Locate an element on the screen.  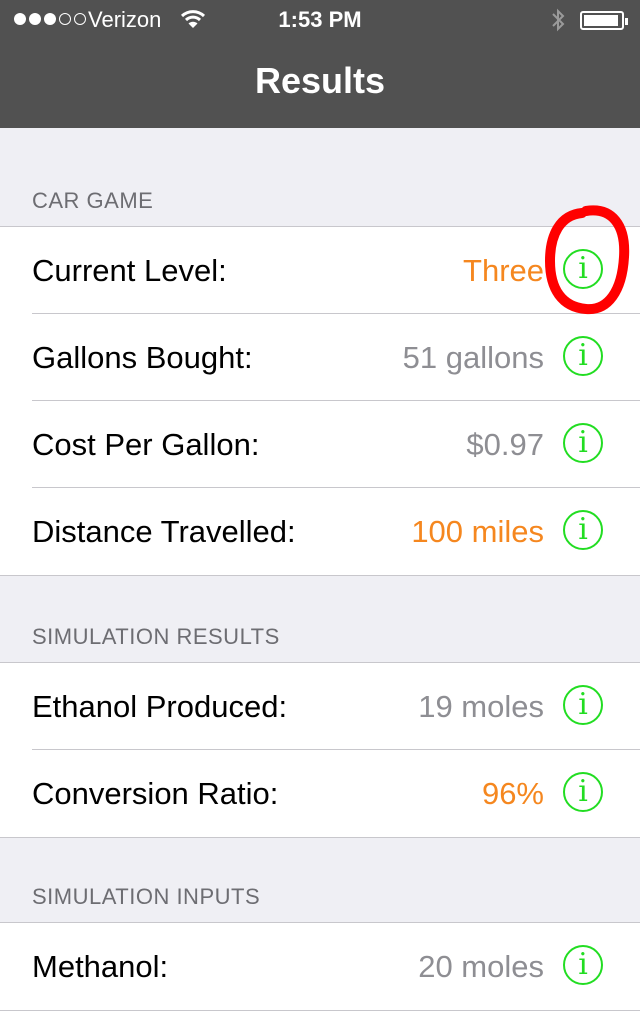
row-value: 100 miles is located at coordinates (477, 531).